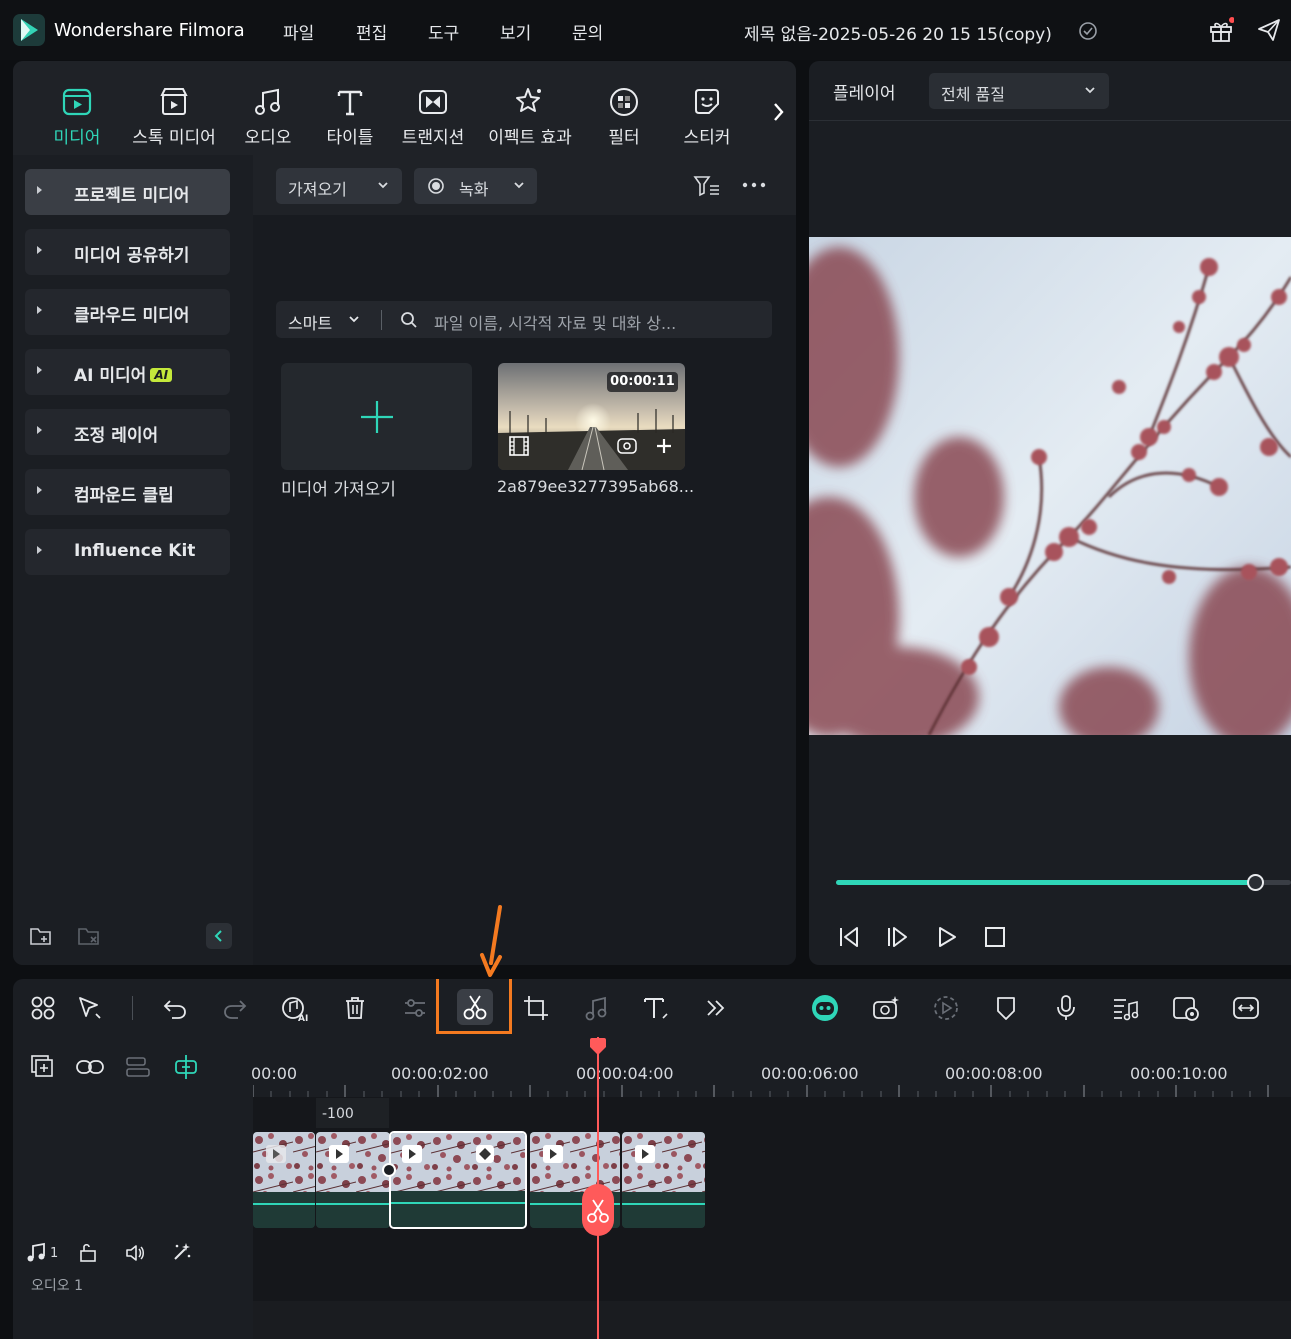 The image size is (1291, 1339). What do you see at coordinates (310, 322) in the screenshot?
I see `smart-filter-dropdown: 스마트` at bounding box center [310, 322].